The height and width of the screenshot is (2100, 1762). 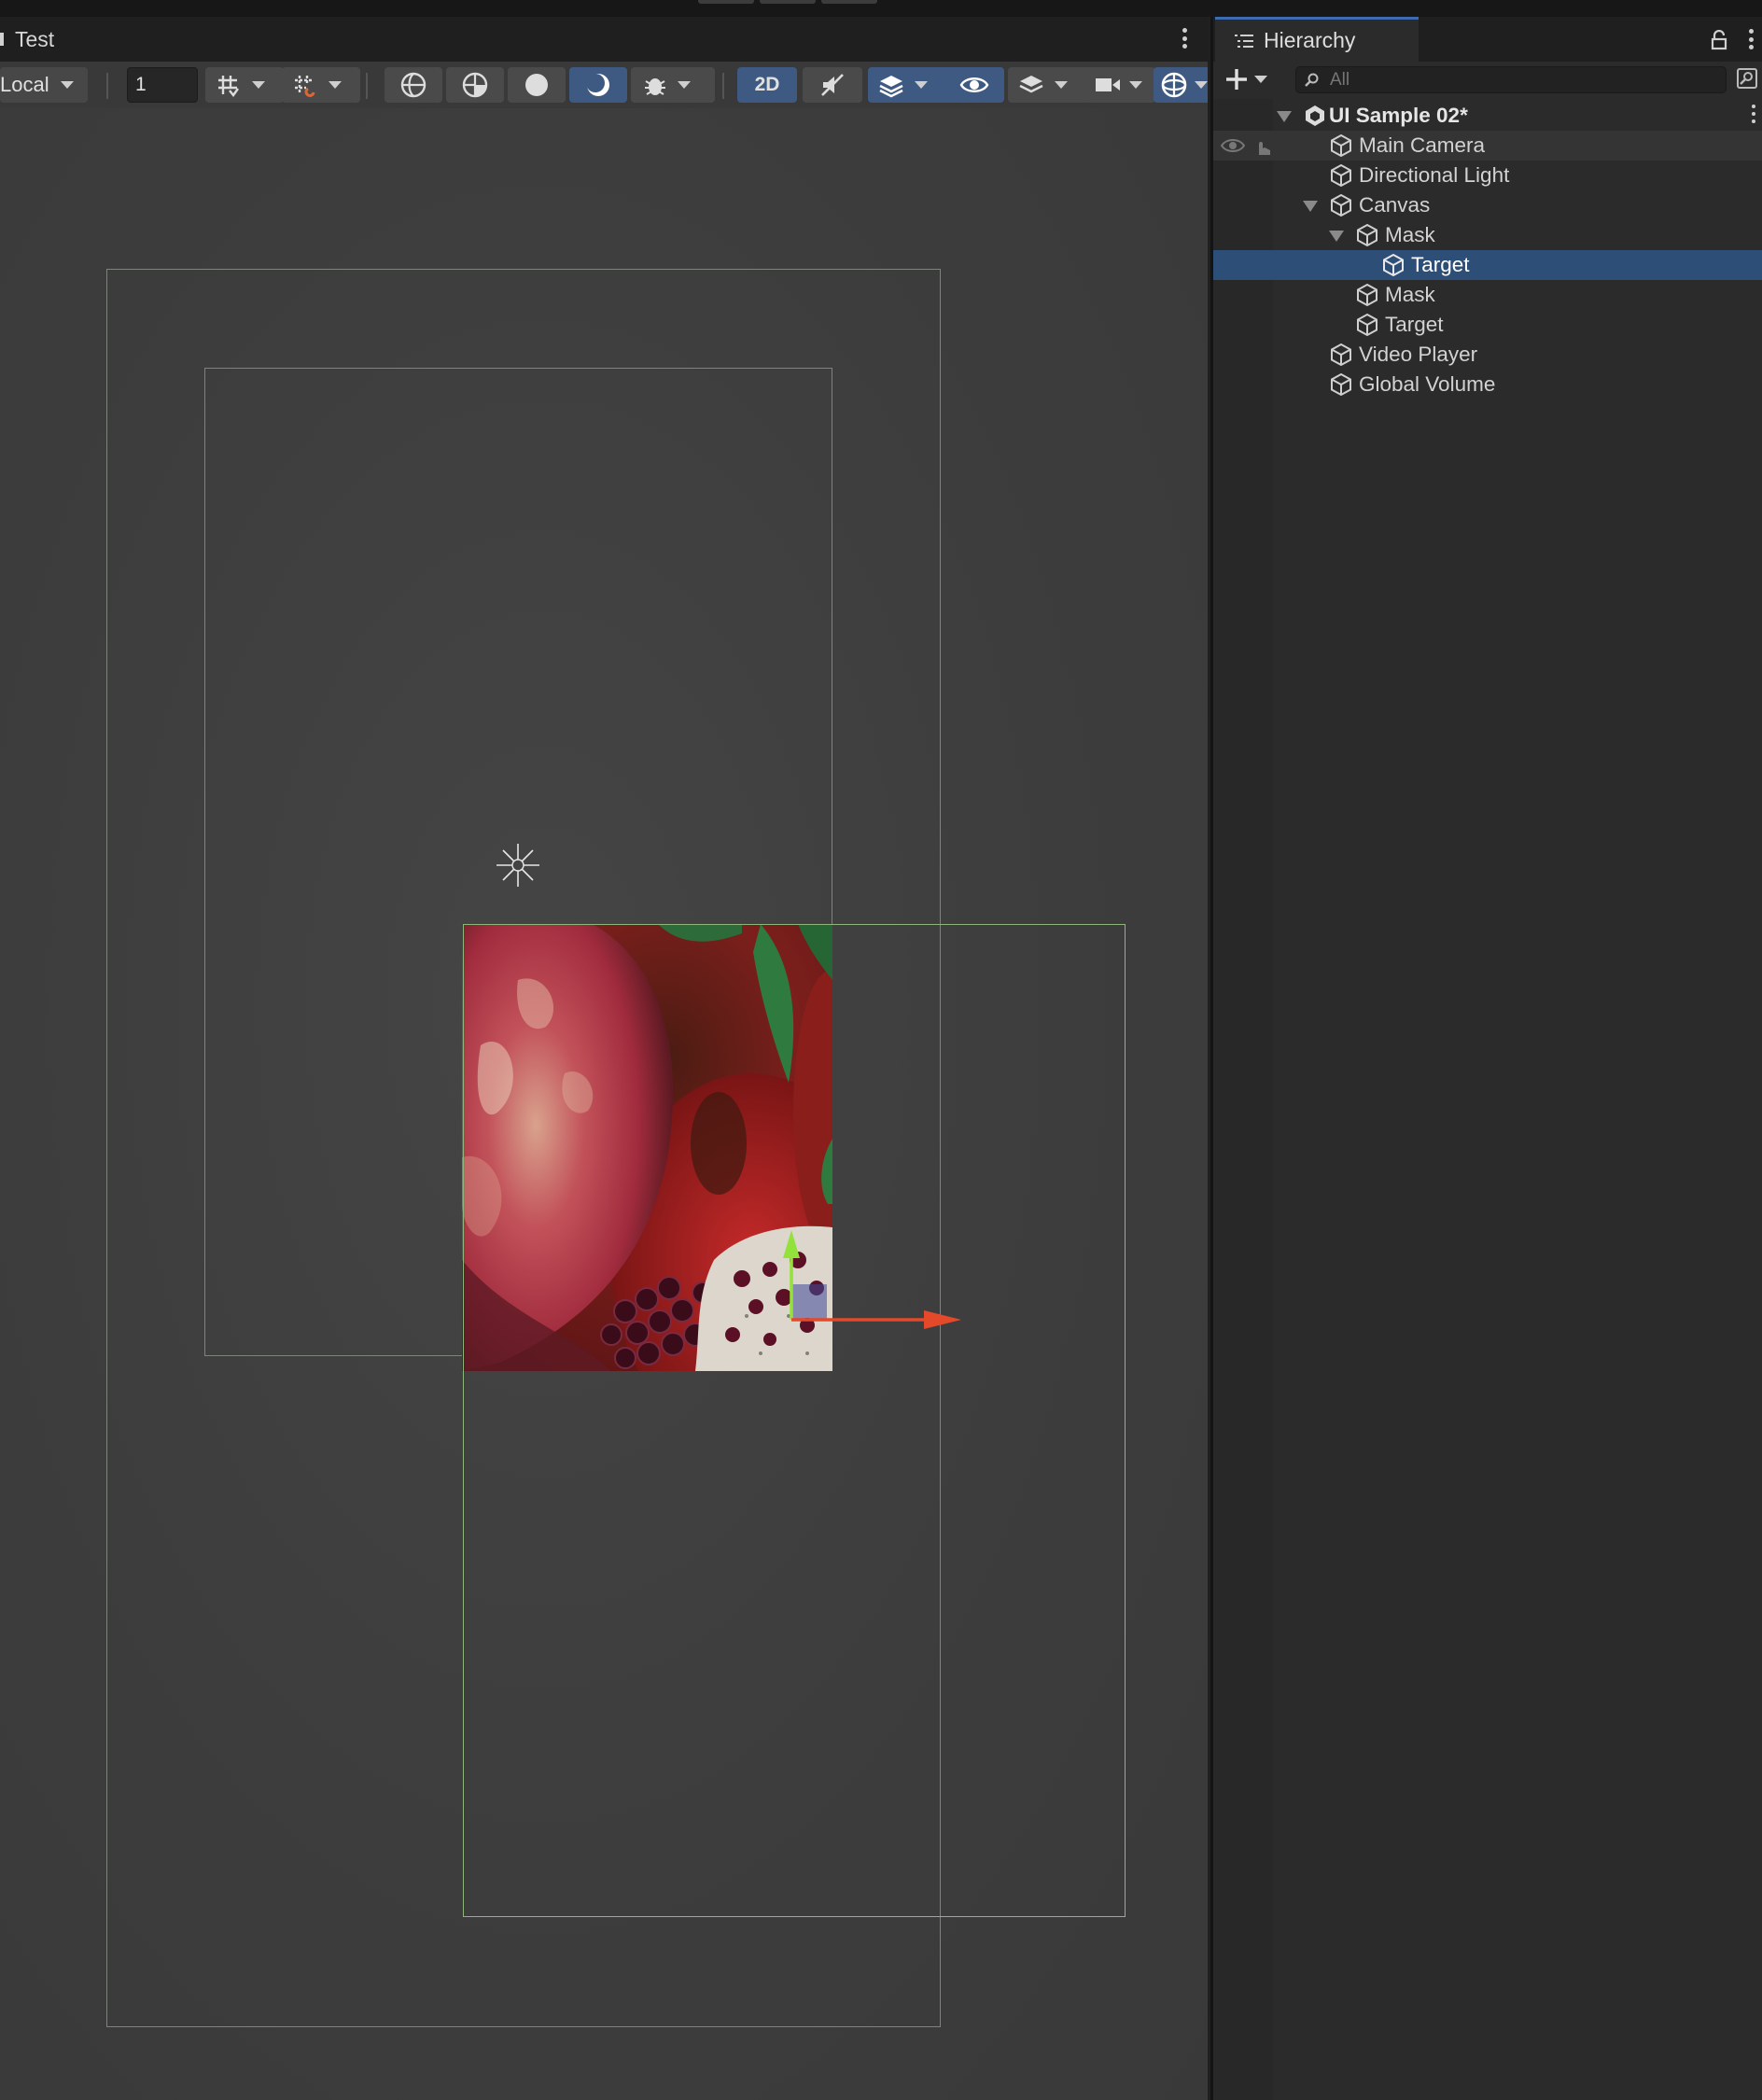 I want to click on effects-toggle-button, so click(x=909, y=85).